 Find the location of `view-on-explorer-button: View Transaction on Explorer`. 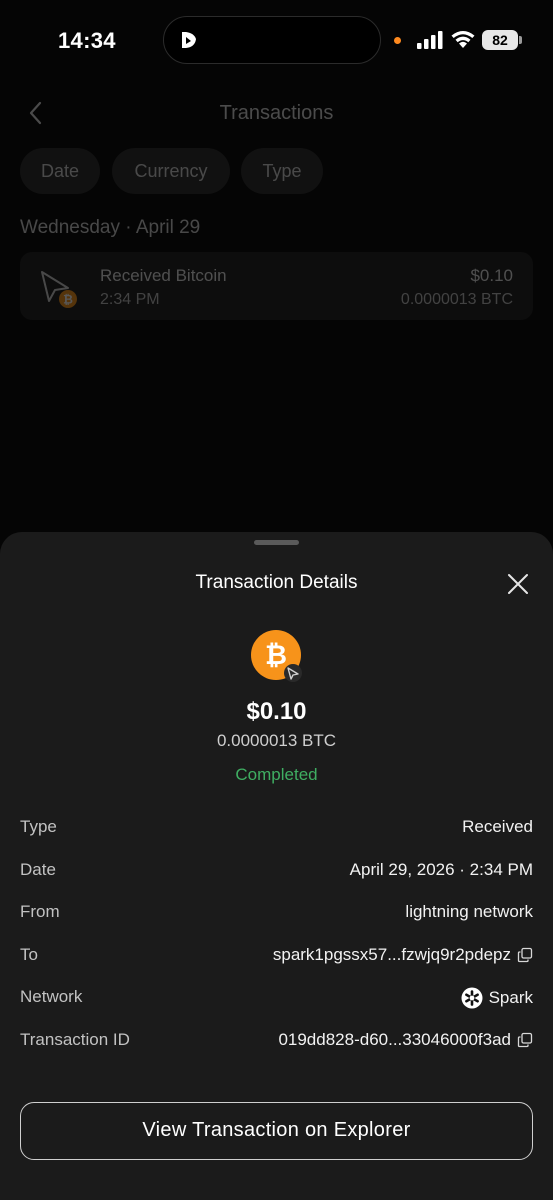

view-on-explorer-button: View Transaction on Explorer is located at coordinates (276, 1131).